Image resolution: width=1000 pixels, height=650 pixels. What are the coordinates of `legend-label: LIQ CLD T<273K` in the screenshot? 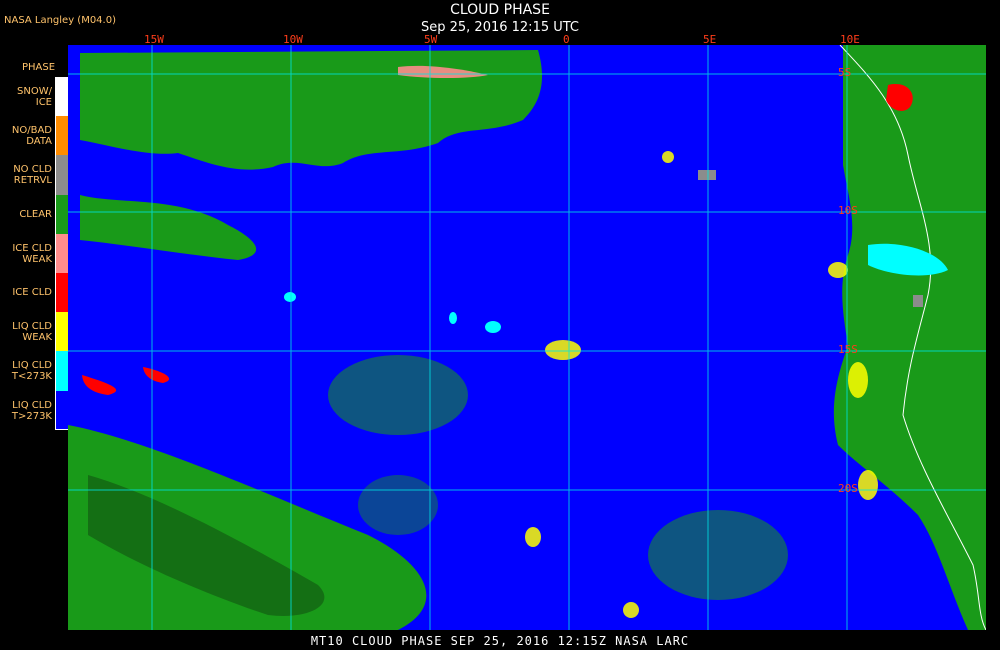 It's located at (26, 371).